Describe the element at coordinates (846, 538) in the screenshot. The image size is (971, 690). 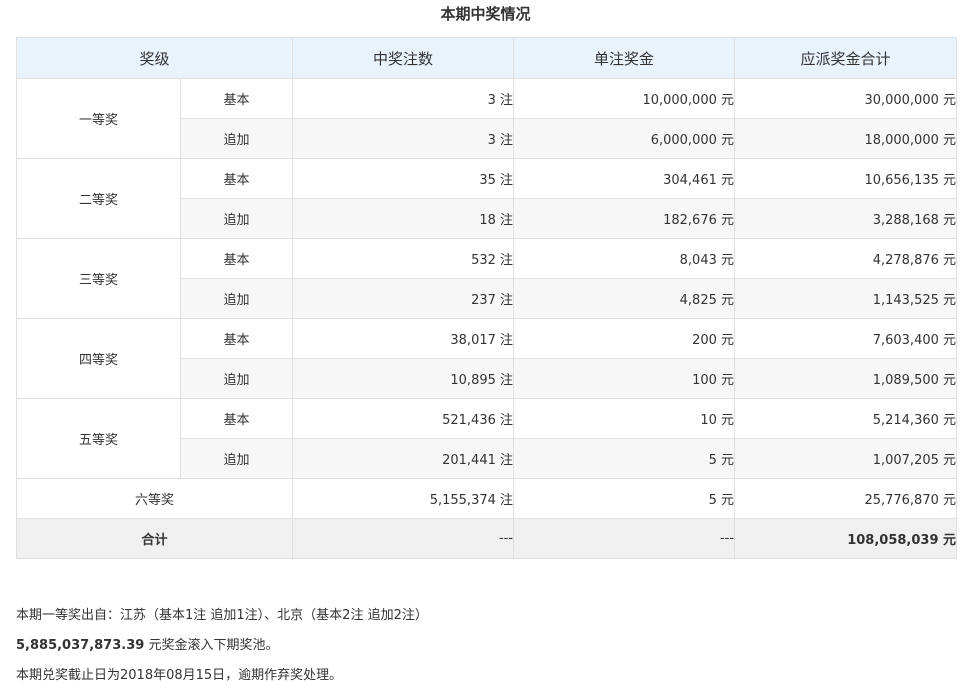
I see `grand-total: 108,058,039 元` at that location.